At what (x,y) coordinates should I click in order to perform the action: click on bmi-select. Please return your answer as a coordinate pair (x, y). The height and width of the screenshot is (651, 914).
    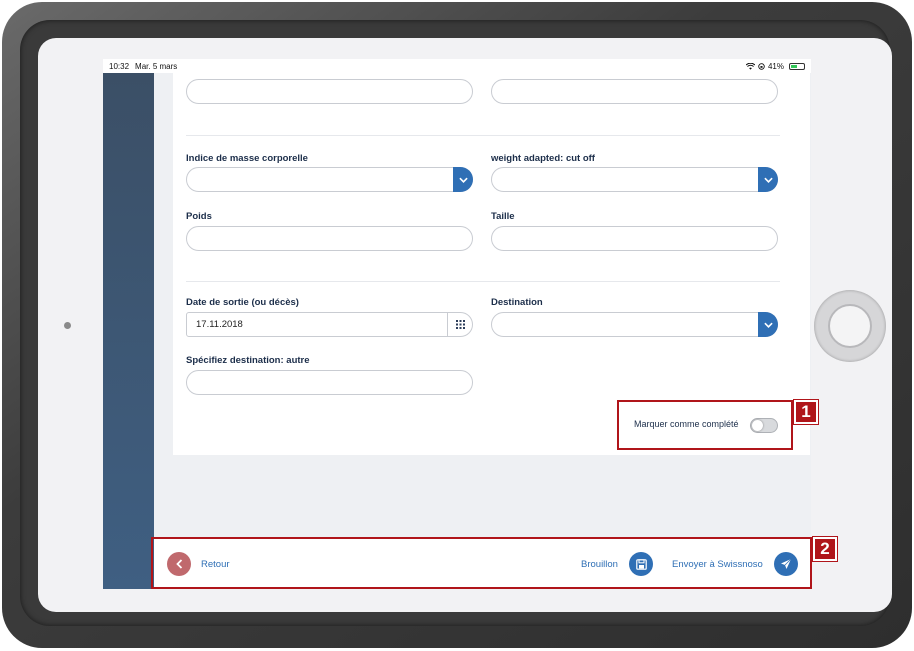
    Looking at the image, I should click on (329, 179).